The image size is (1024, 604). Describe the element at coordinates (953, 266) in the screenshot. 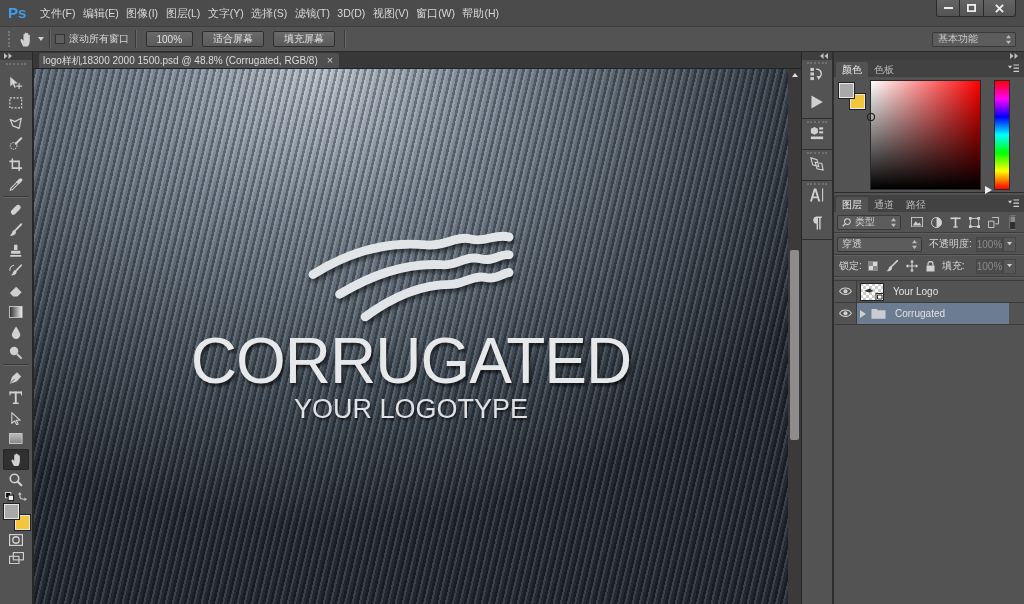

I see `fill-label: 填充:` at that location.